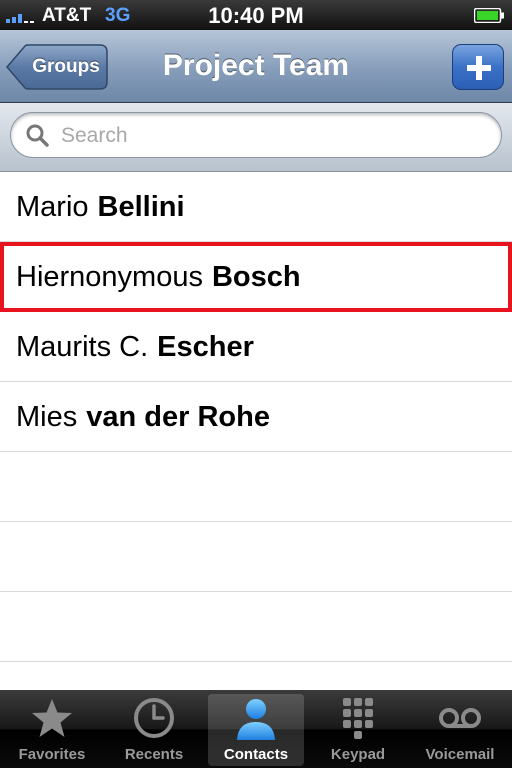 This screenshot has width=512, height=768. I want to click on tab-label: Favorites, so click(52, 754).